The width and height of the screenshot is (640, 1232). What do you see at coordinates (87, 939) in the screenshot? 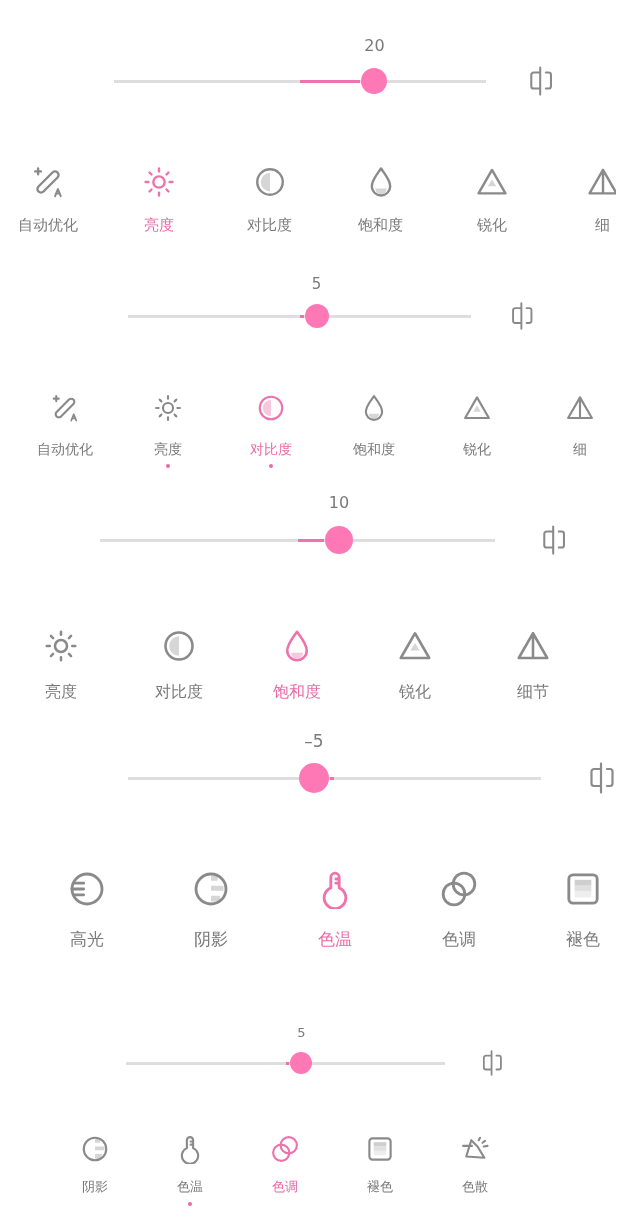
I see `tool-label: 高光` at bounding box center [87, 939].